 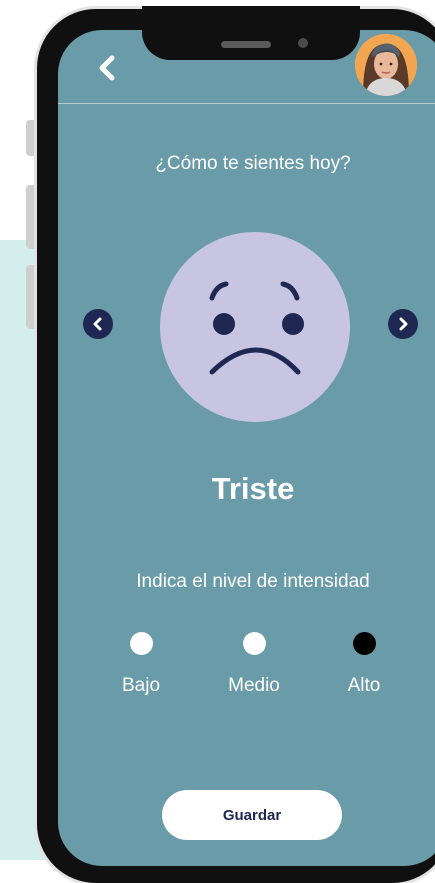 I want to click on intensity-option-label: Medio, so click(x=254, y=685).